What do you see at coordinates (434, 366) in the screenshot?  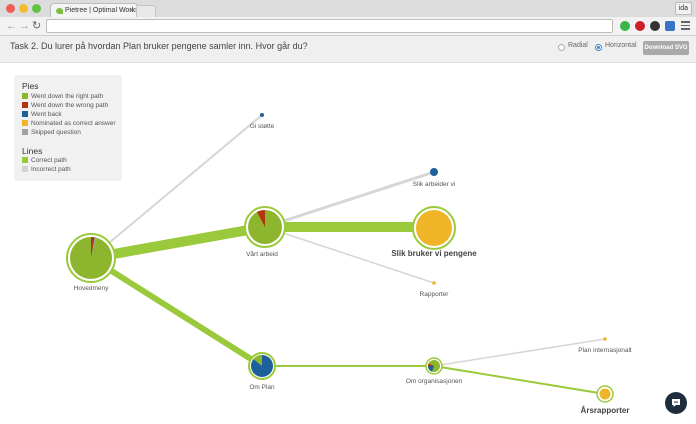 I see `node-om-organisasjonen` at bounding box center [434, 366].